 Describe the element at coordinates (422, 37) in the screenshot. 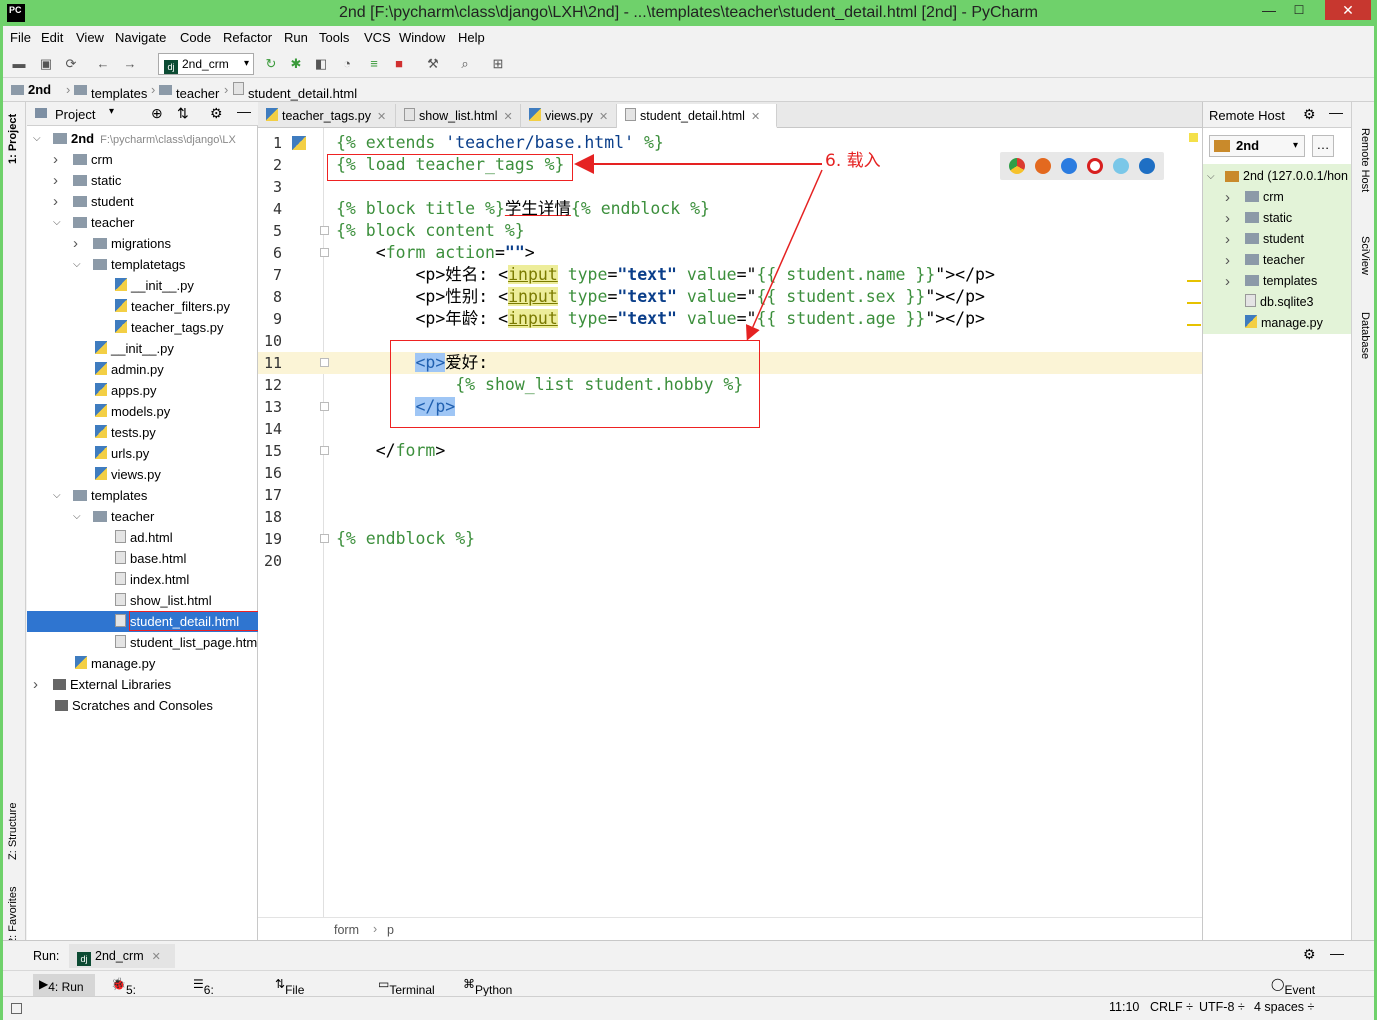

I see `menu-window: Window` at that location.